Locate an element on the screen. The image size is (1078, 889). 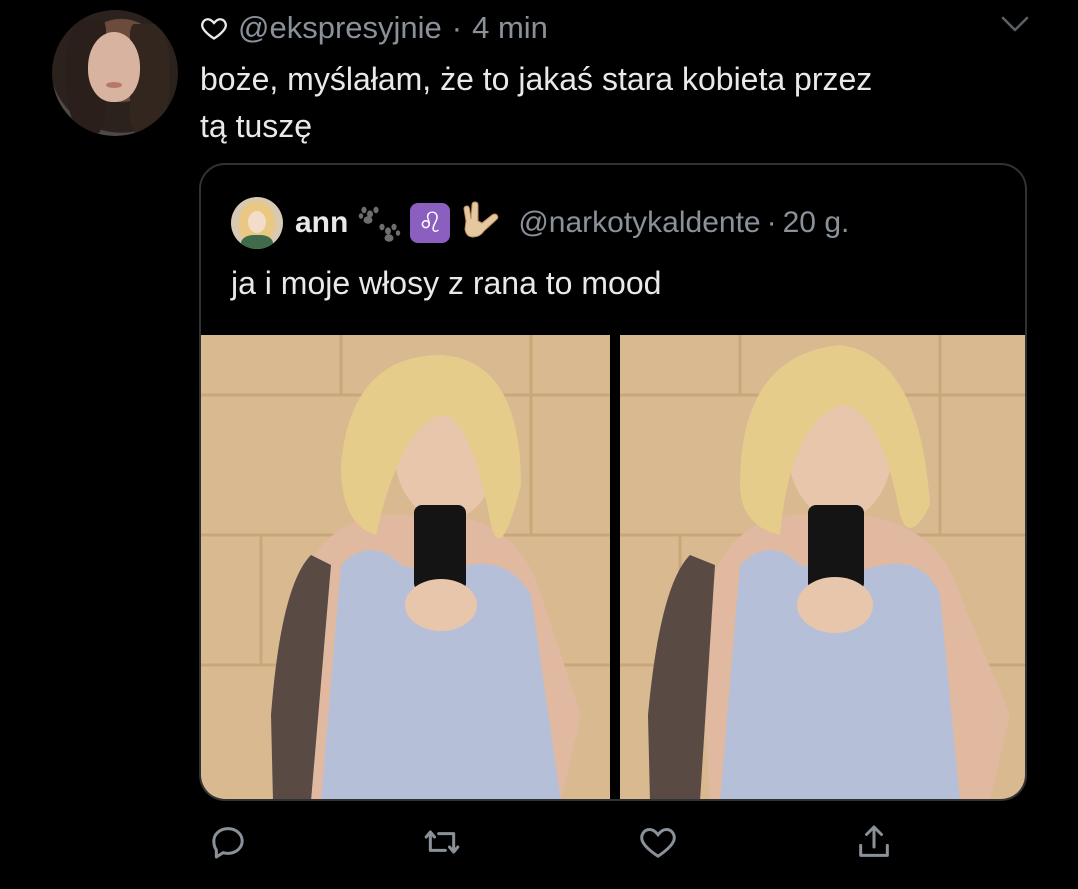
quoted-avatar is located at coordinates (257, 223).